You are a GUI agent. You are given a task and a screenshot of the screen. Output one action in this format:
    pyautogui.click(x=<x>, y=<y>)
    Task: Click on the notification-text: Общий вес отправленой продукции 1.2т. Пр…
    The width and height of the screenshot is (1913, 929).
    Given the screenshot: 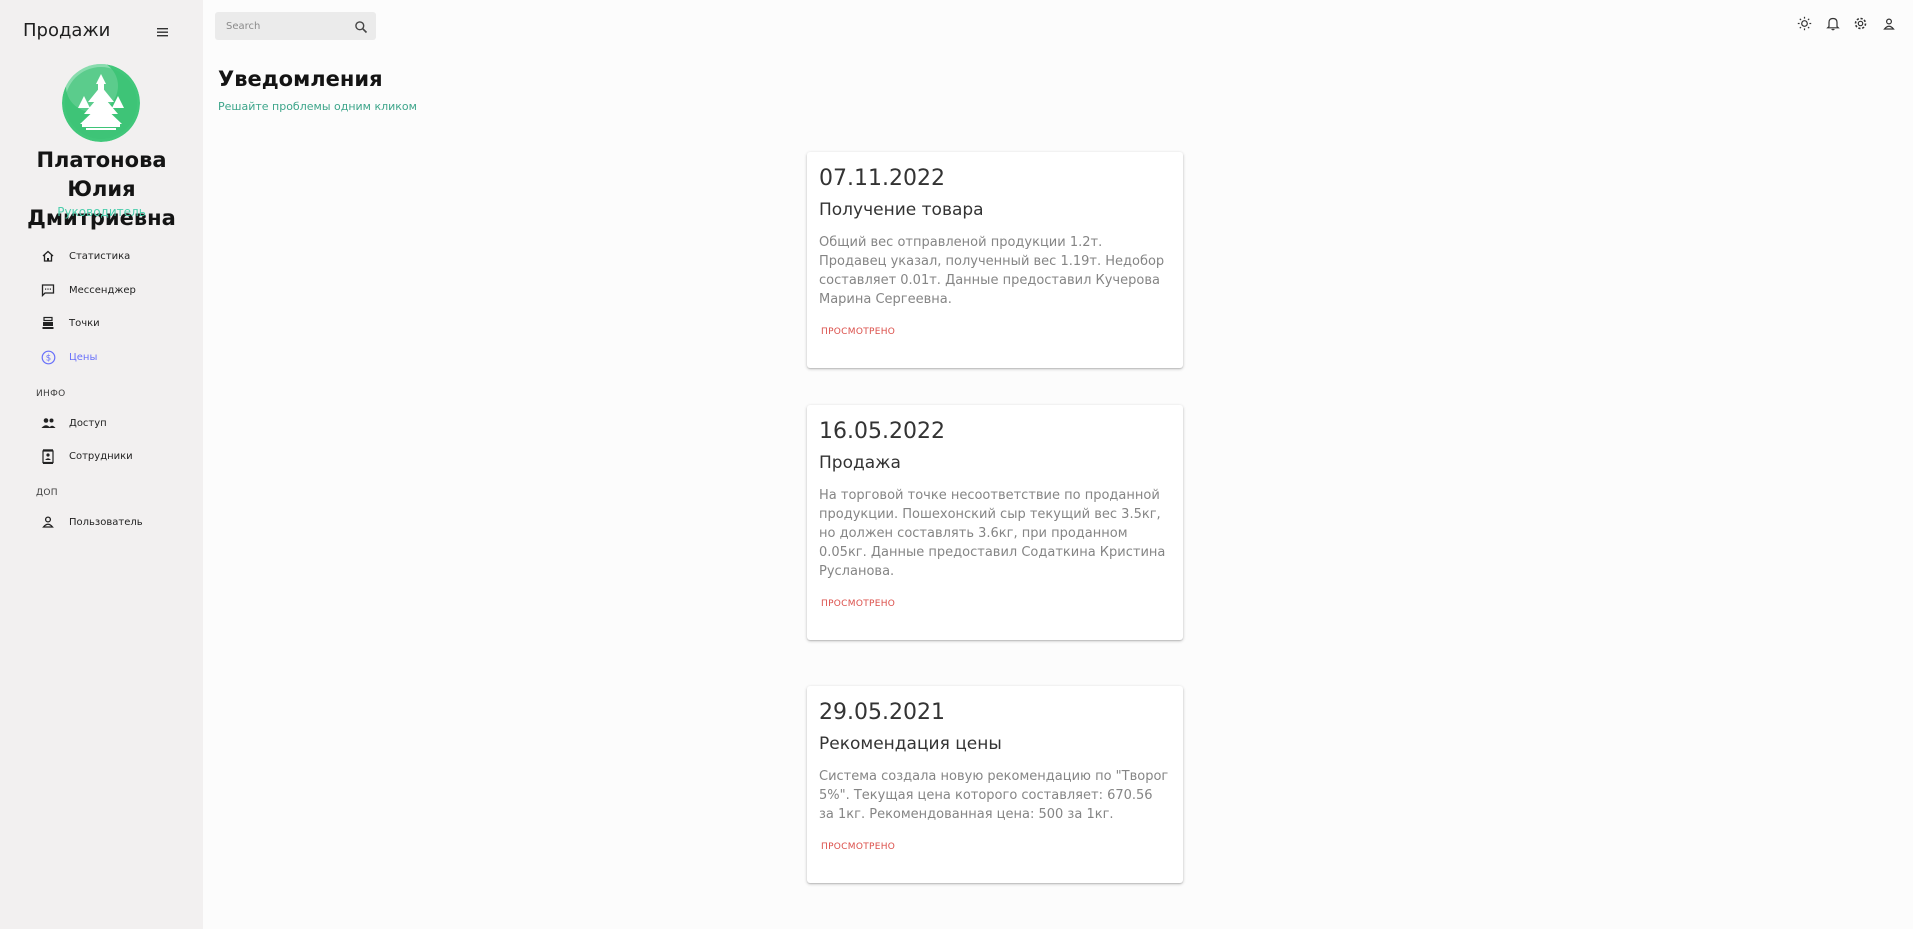 What is the action you would take?
    pyautogui.click(x=992, y=271)
    